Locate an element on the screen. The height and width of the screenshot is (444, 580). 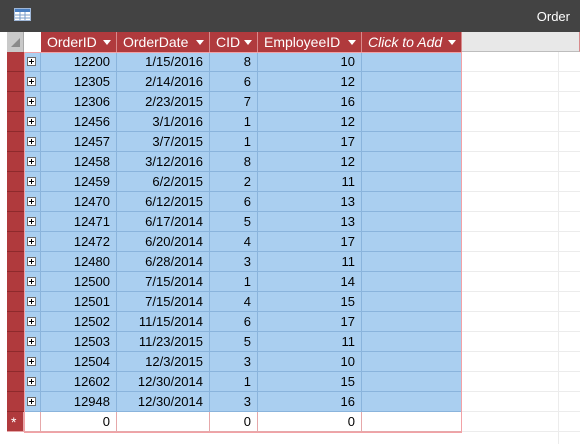
column-header-click-to-add: Click to Add is located at coordinates (412, 42).